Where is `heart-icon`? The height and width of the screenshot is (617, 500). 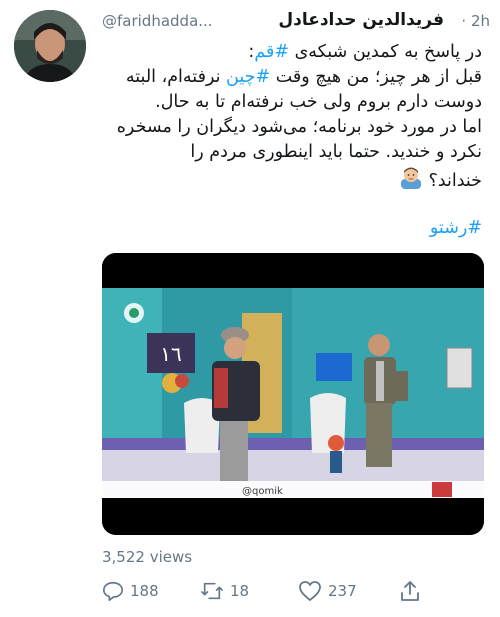 heart-icon is located at coordinates (310, 591).